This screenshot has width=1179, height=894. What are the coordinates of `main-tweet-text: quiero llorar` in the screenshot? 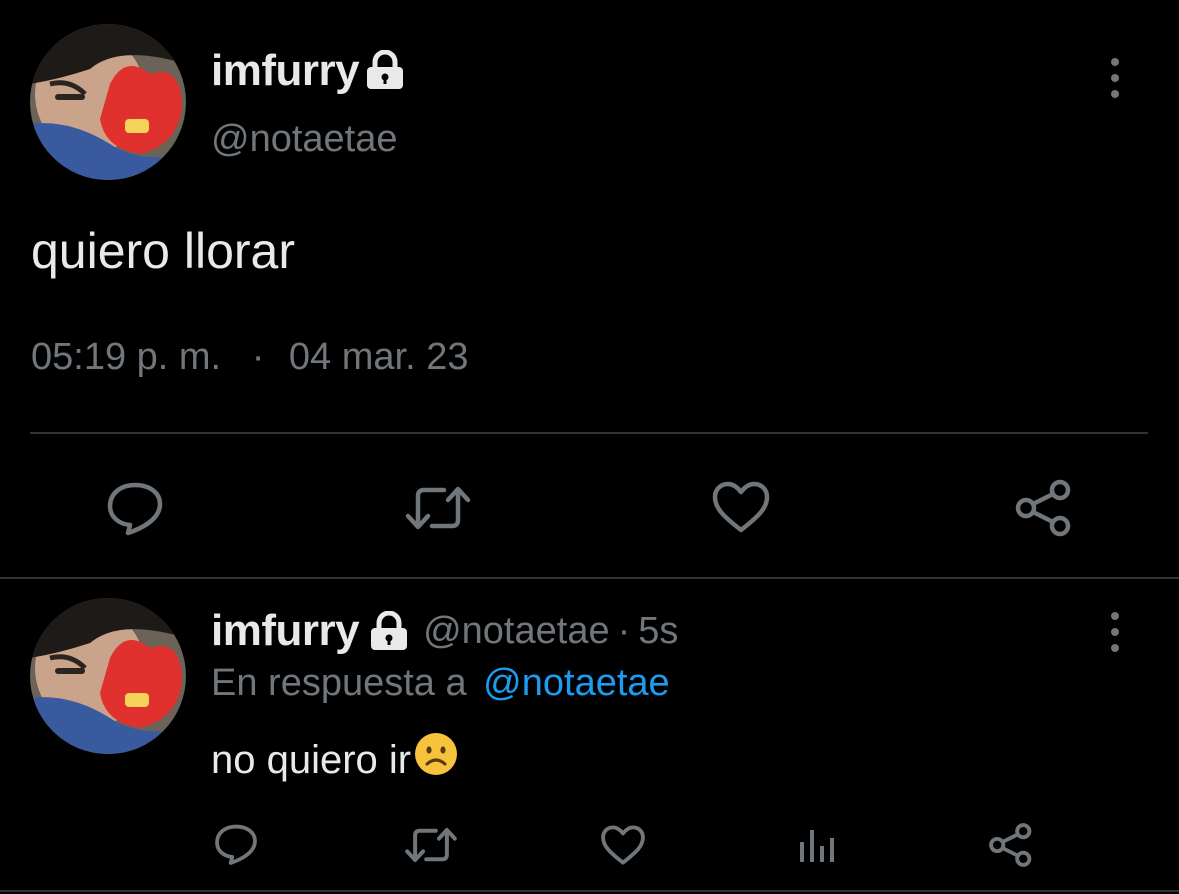 It's located at (163, 251).